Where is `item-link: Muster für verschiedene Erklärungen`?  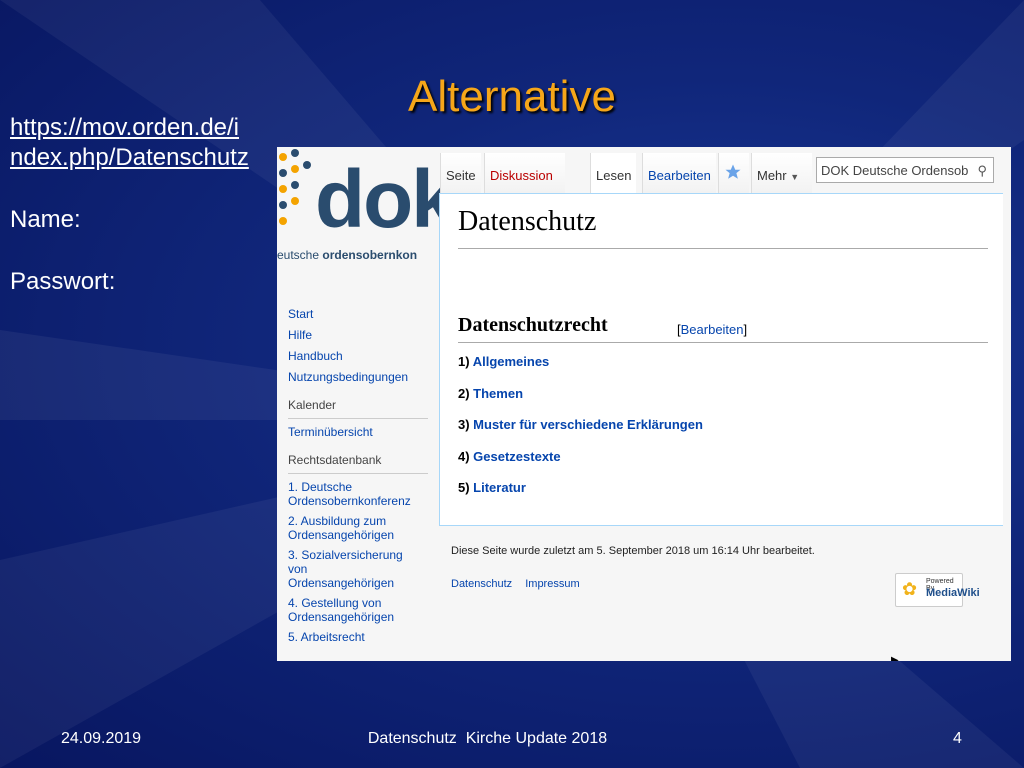
item-link: Muster für verschiedene Erklärungen is located at coordinates (588, 424).